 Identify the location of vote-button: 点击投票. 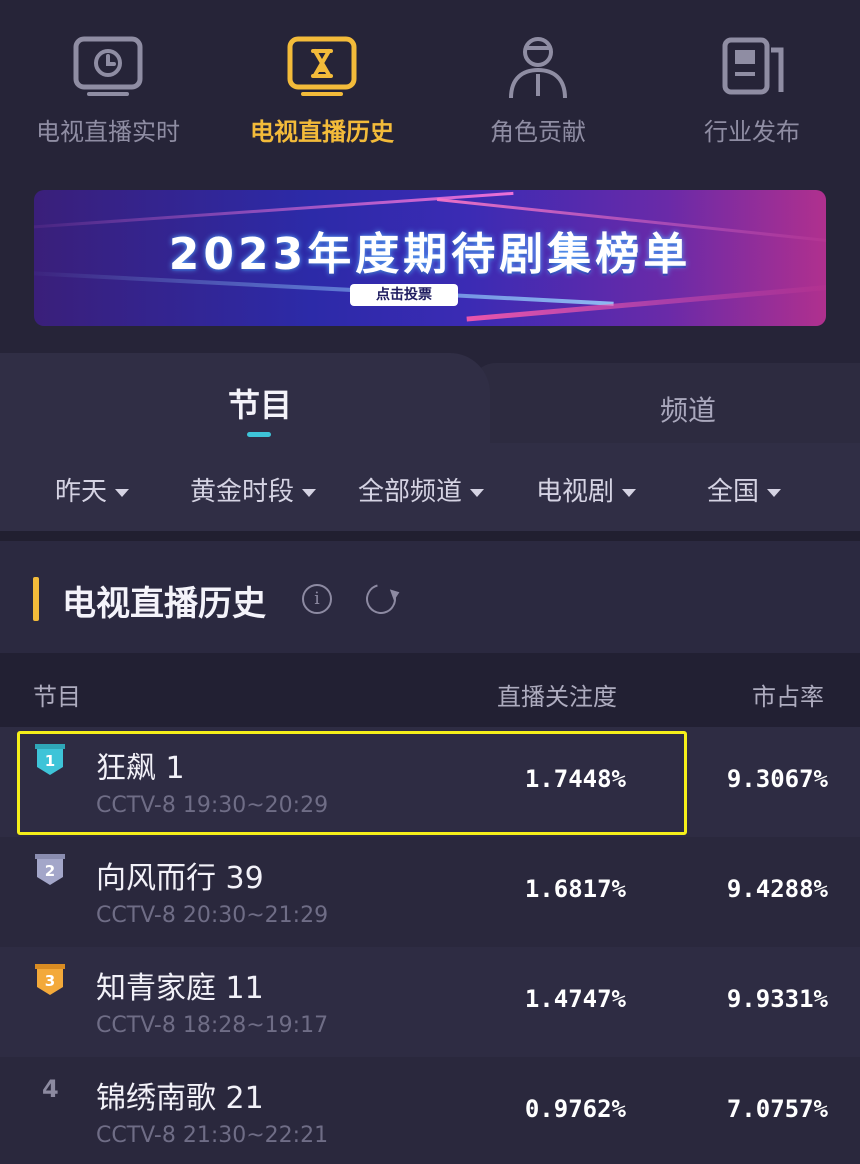
(404, 295).